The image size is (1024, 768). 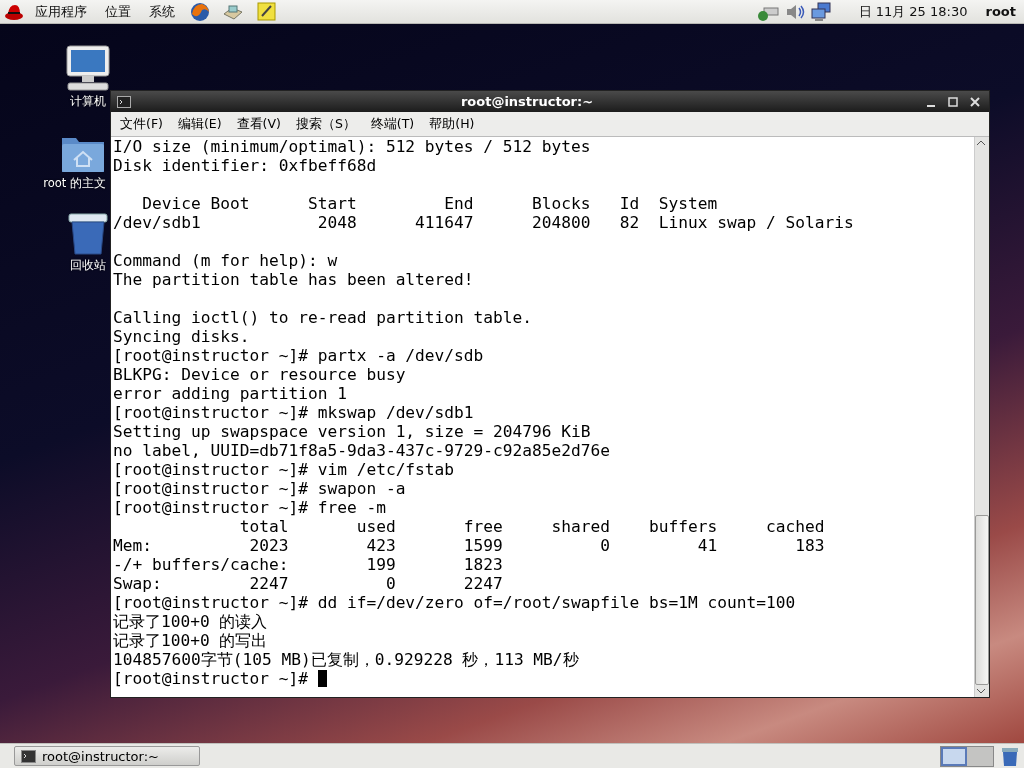 I want to click on terminal-line: 104857600字节(105 MB)已复制，0.929228 秒，113 MB/秒, so click(x=346, y=659).